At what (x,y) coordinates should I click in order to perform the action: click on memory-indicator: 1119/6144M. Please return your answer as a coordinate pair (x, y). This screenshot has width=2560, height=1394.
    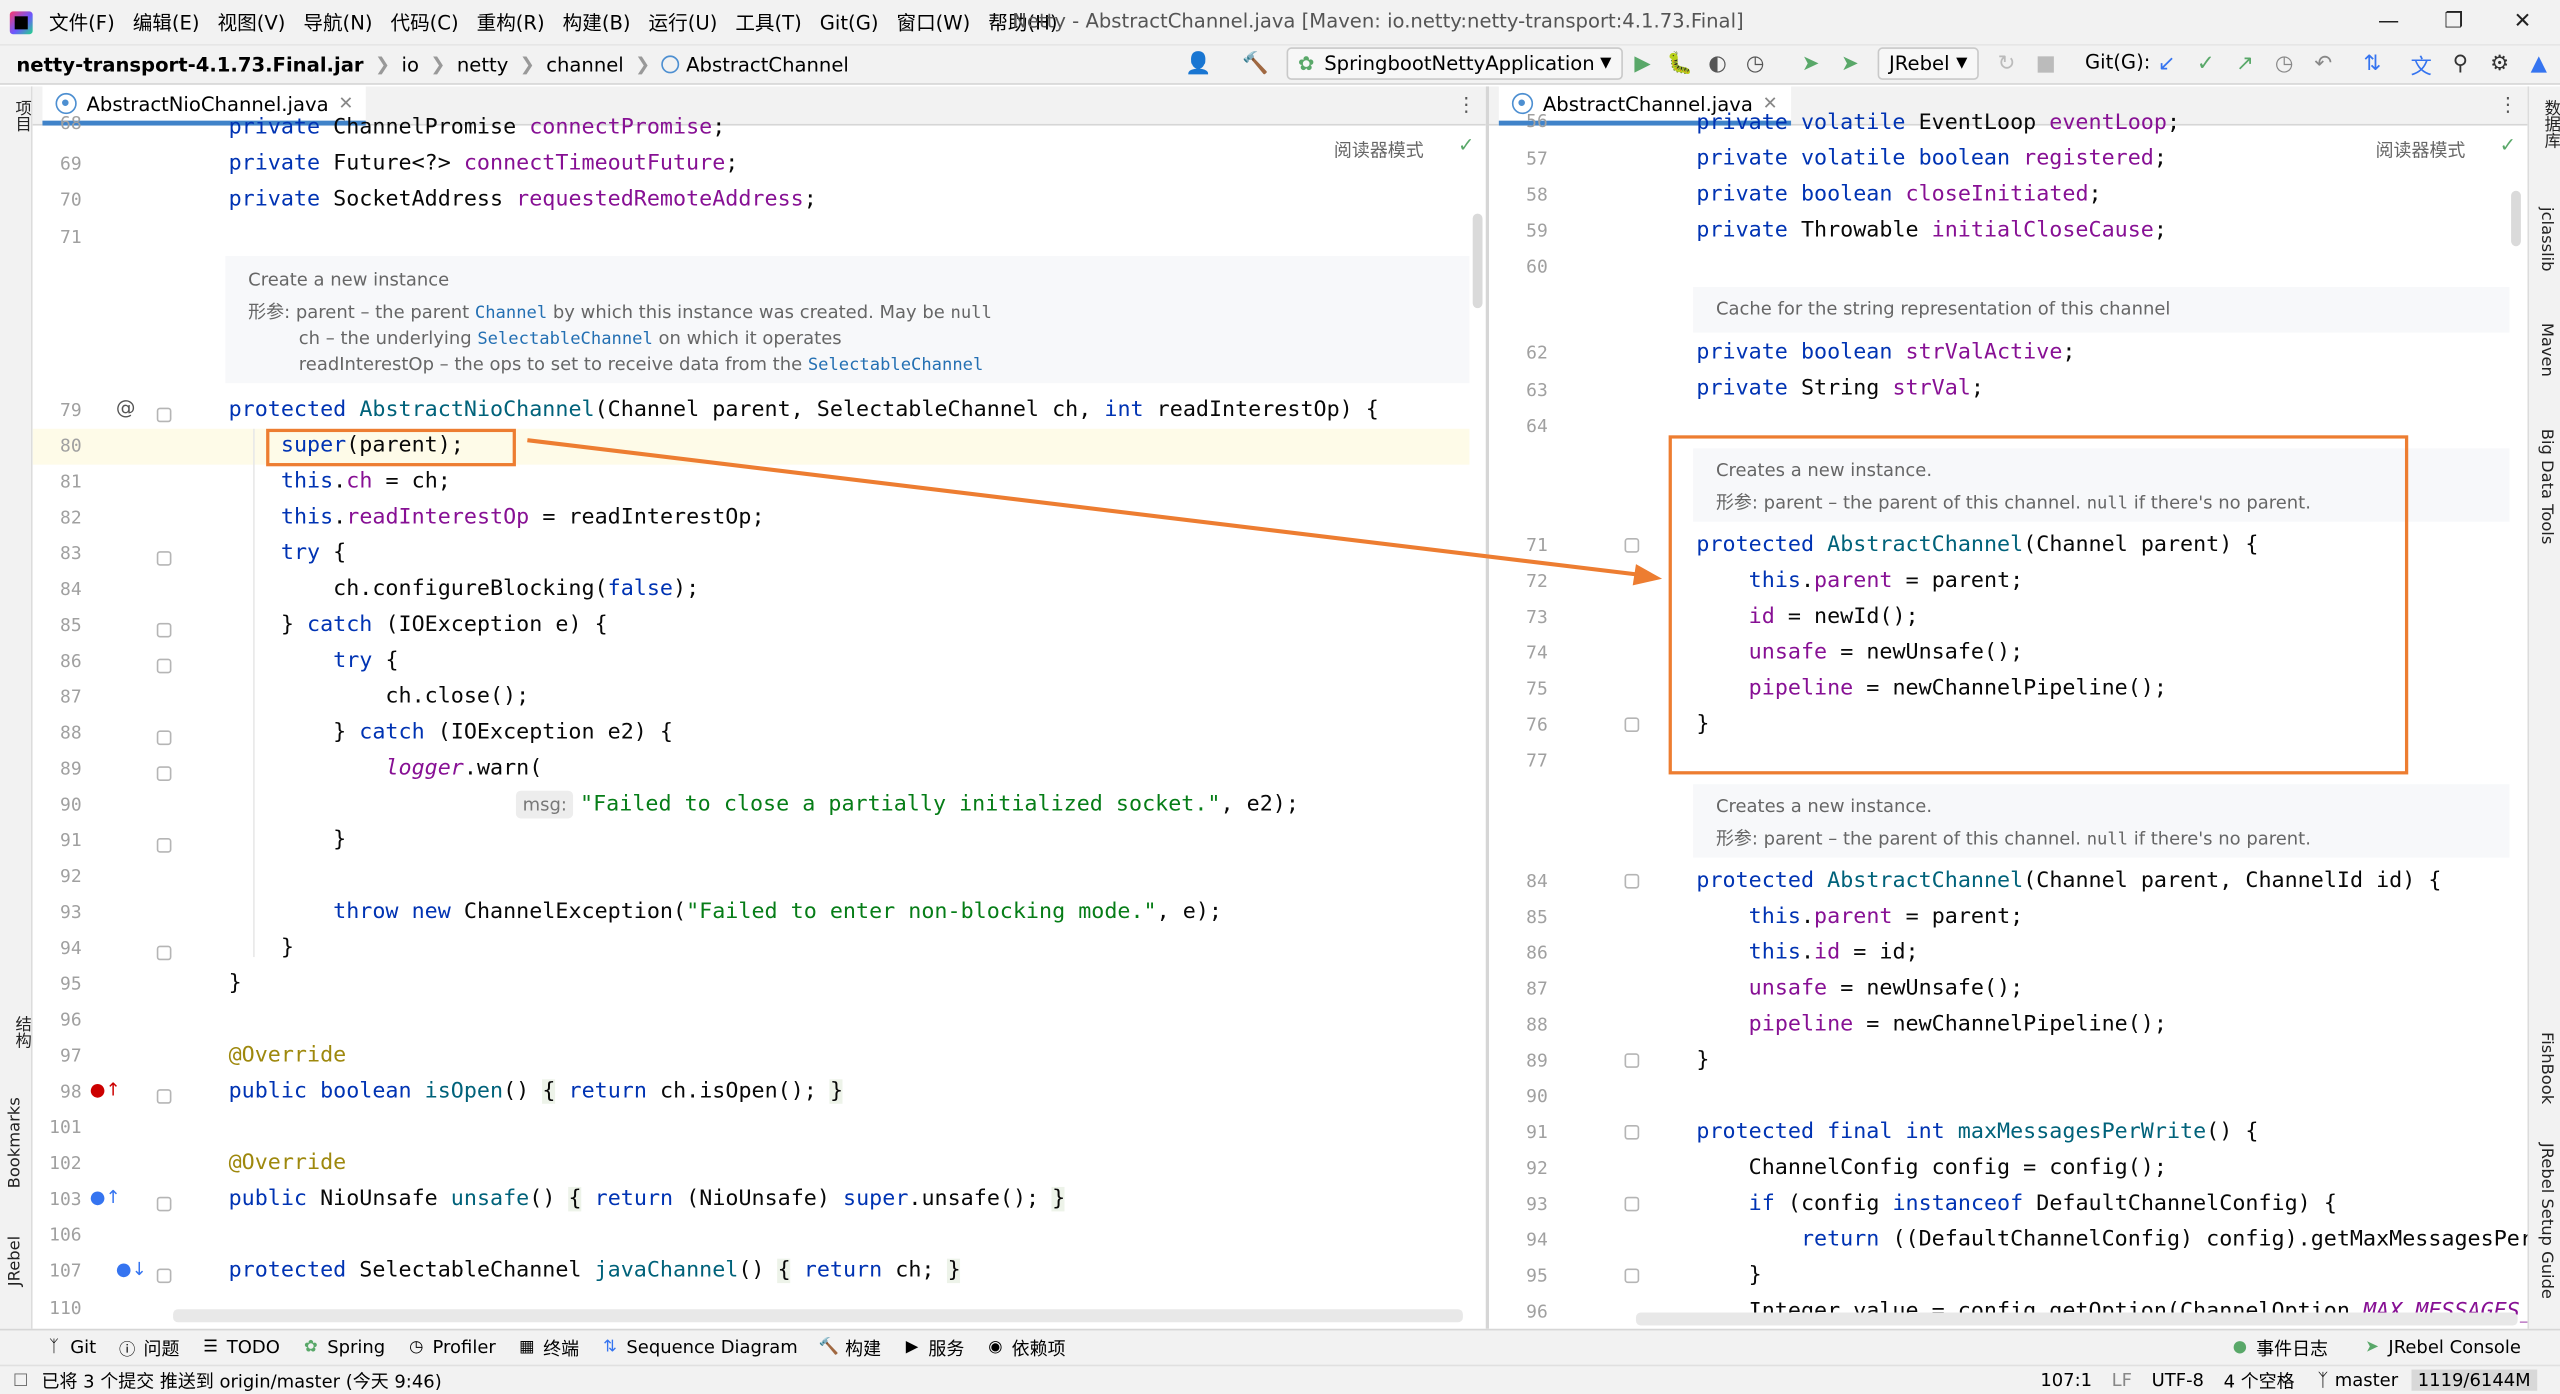
    Looking at the image, I should click on (2474, 1380).